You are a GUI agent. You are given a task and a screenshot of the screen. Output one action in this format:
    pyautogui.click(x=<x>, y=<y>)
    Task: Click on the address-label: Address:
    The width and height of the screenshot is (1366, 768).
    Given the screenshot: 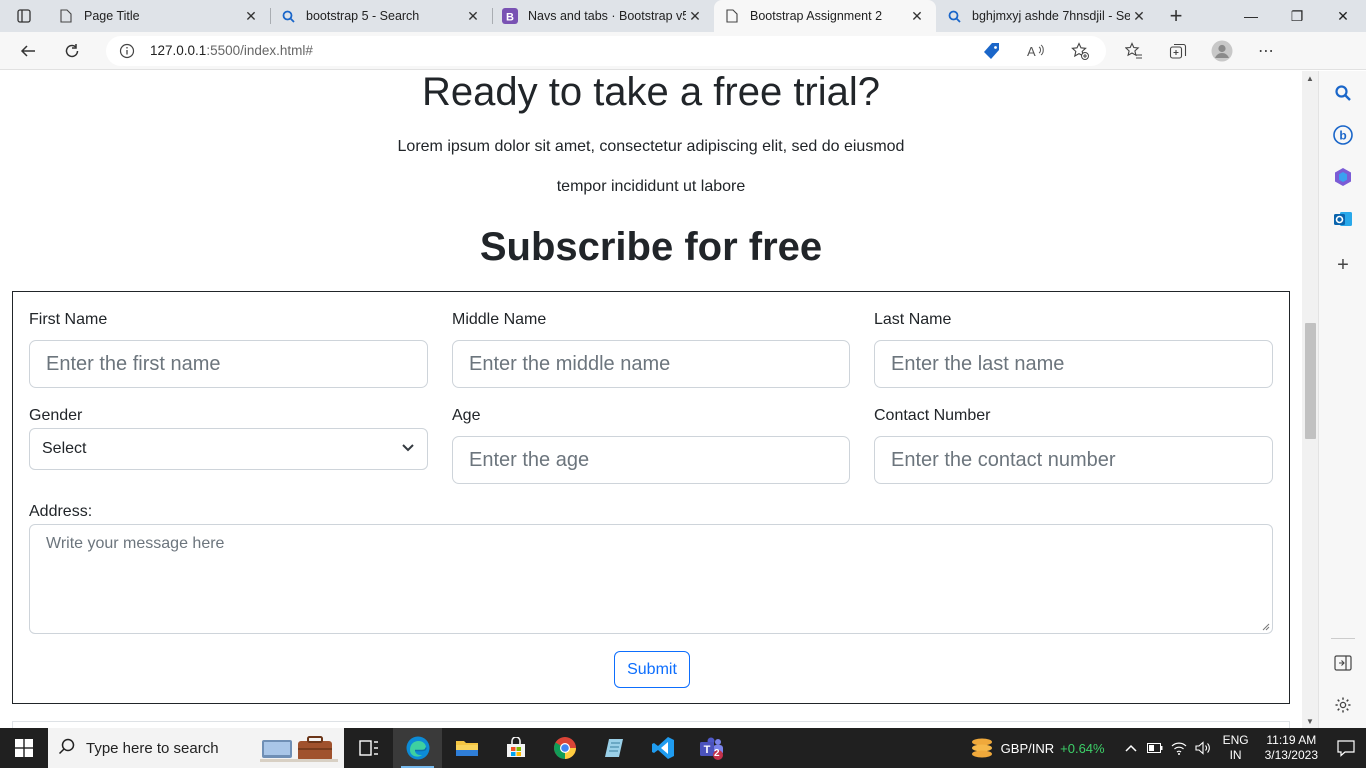 What is the action you would take?
    pyautogui.click(x=61, y=511)
    